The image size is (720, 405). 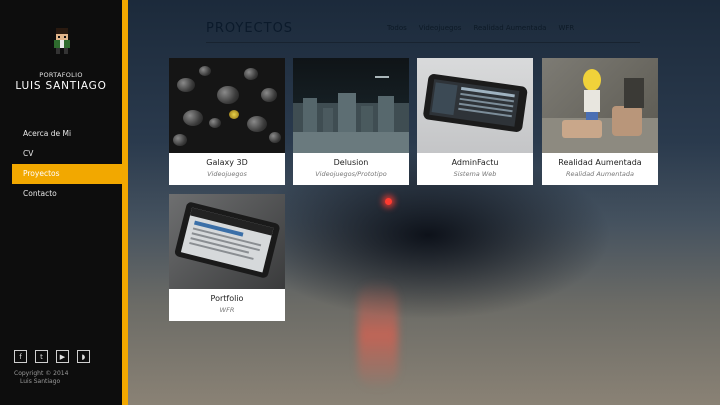 What do you see at coordinates (41, 373) in the screenshot?
I see `copyright-text: Copyright © 2014` at bounding box center [41, 373].